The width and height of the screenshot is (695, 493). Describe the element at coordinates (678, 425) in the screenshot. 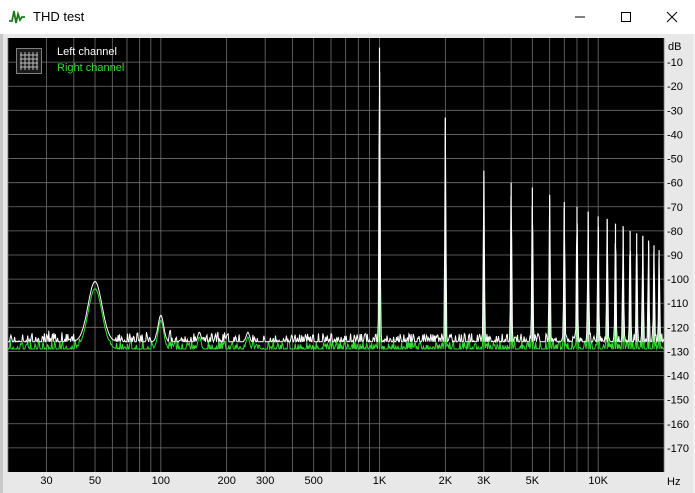

I see `y-tick-label: -160` at that location.